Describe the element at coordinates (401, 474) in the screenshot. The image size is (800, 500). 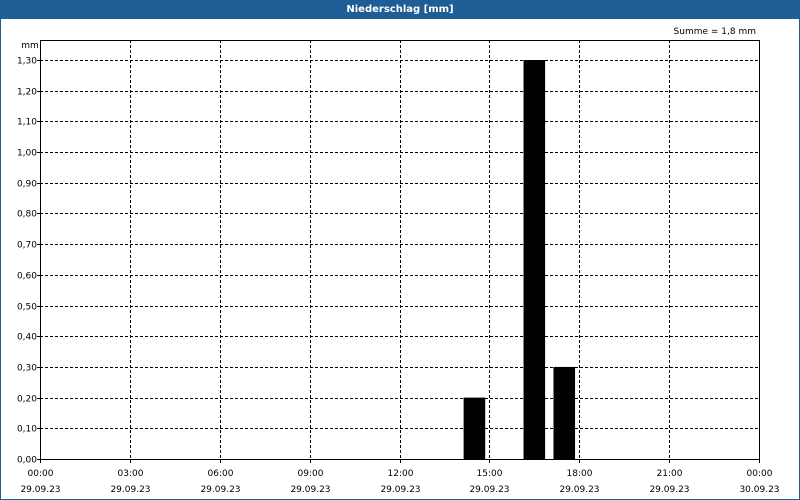
I see `x-tick-time-label: 12:00` at that location.